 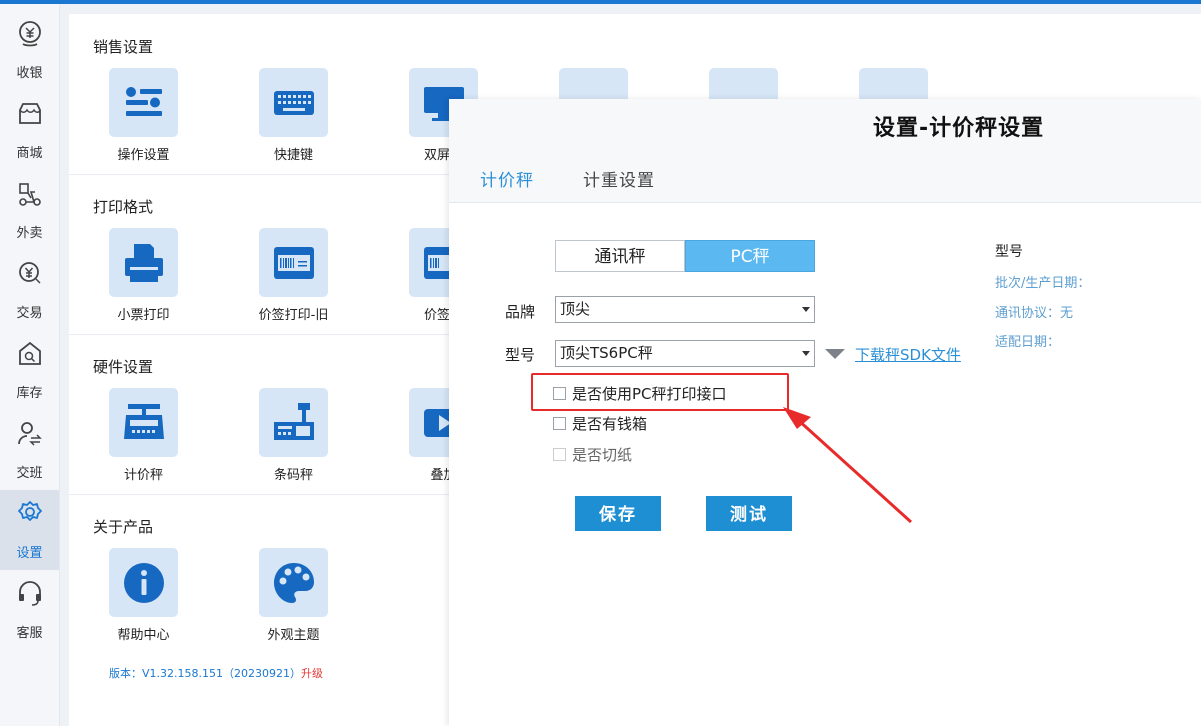 I want to click on headset-icon, so click(x=30, y=593).